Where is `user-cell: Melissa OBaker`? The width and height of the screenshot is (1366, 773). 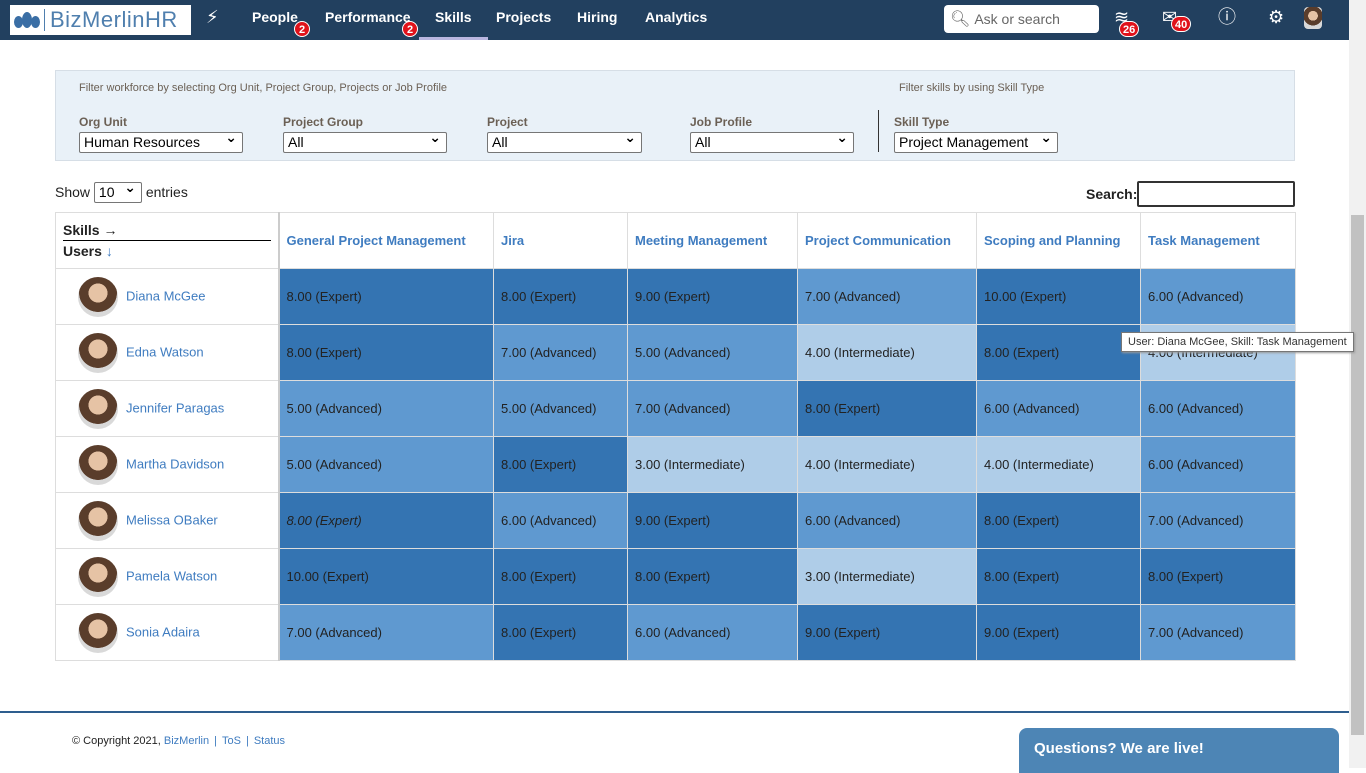
user-cell: Melissa OBaker is located at coordinates (167, 520).